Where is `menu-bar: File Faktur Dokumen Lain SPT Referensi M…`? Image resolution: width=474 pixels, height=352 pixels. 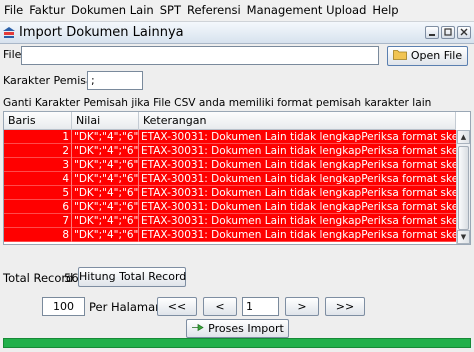
menu-bar: File Faktur Dokumen Lain SPT Referensi M… is located at coordinates (237, 10).